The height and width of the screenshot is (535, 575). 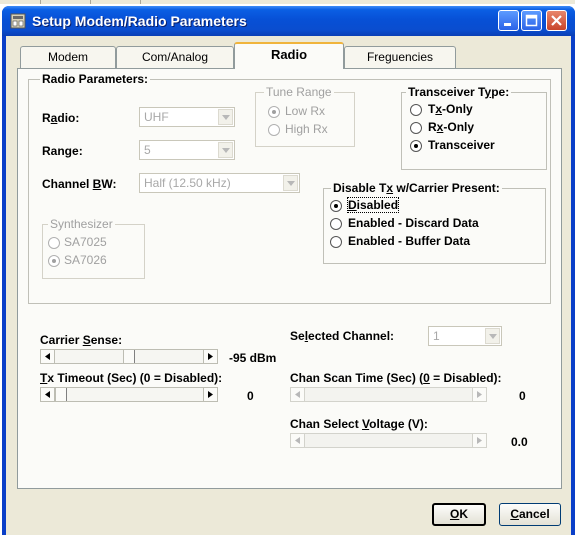 What do you see at coordinates (436, 336) in the screenshot?
I see `selected-channel-value: 1` at bounding box center [436, 336].